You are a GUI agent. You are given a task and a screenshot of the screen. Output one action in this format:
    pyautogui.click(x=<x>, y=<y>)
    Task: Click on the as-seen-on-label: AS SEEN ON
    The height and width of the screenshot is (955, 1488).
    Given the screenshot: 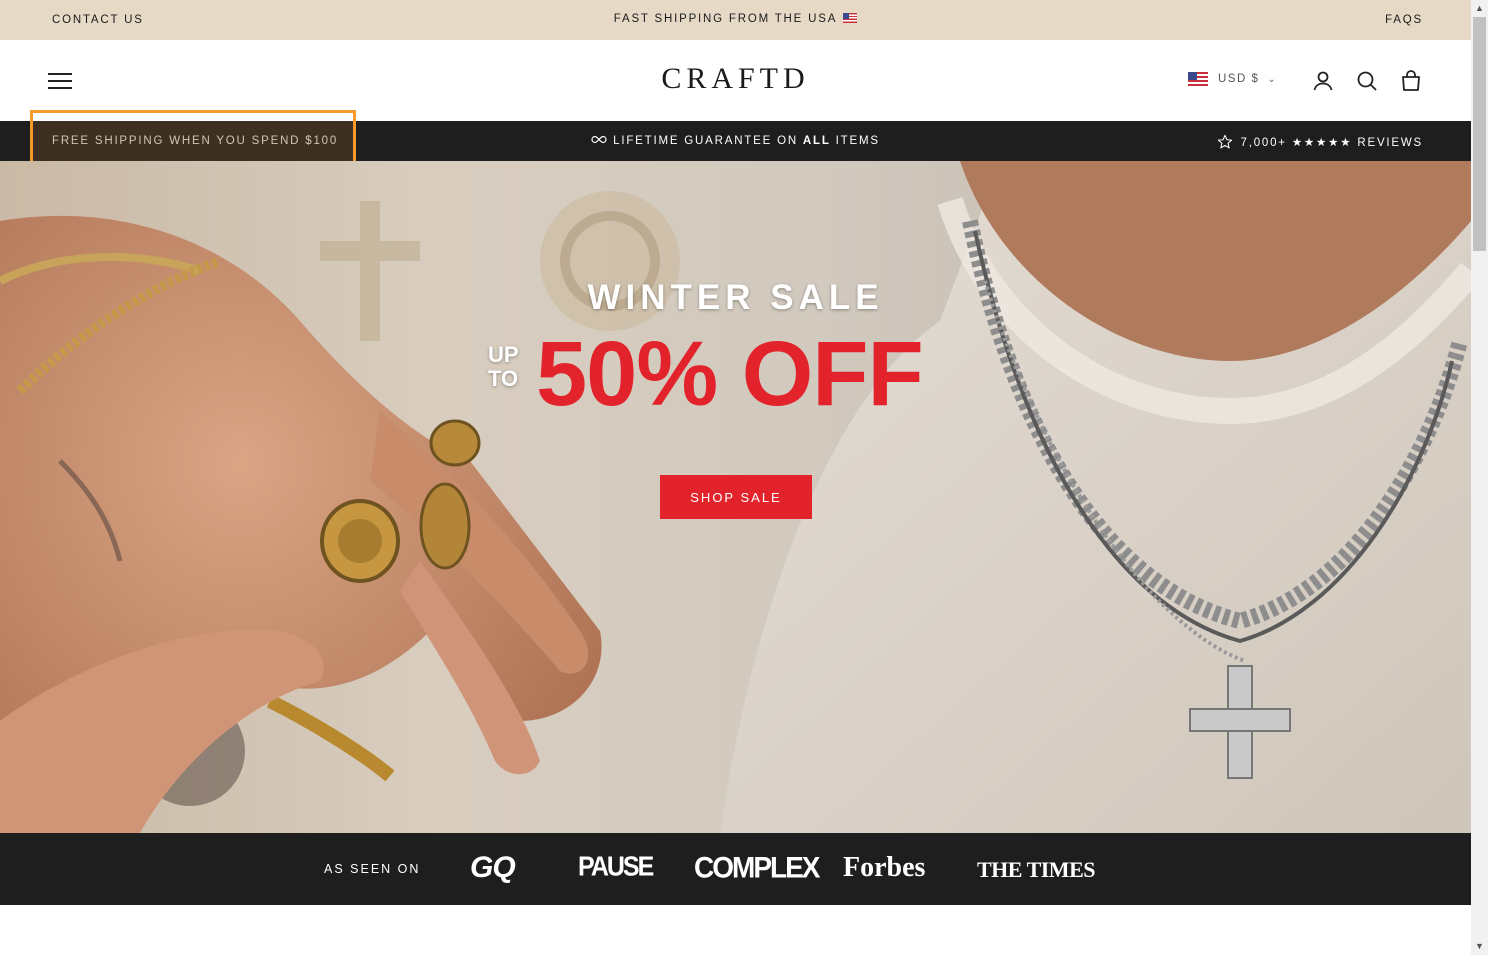 What is the action you would take?
    pyautogui.click(x=372, y=869)
    